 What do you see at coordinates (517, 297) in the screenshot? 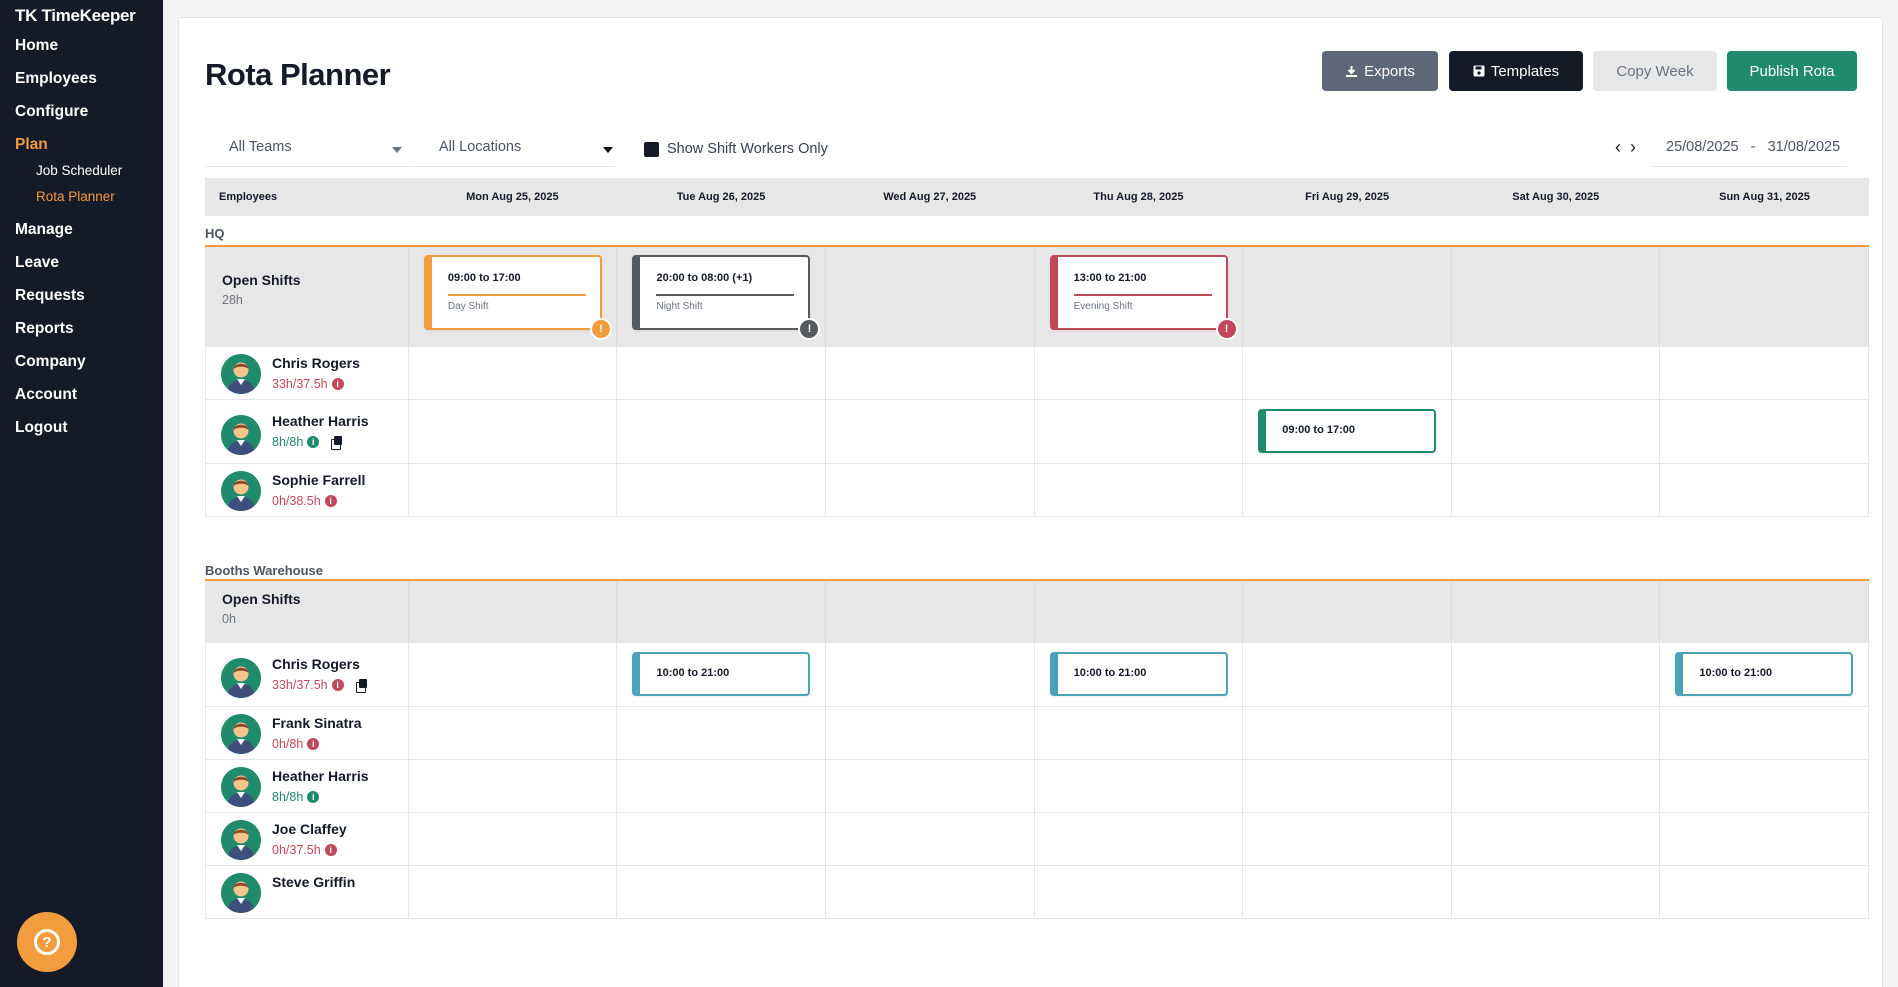
I see `open-shift-card: 09:00 to 17:00 Day Shift!` at bounding box center [517, 297].